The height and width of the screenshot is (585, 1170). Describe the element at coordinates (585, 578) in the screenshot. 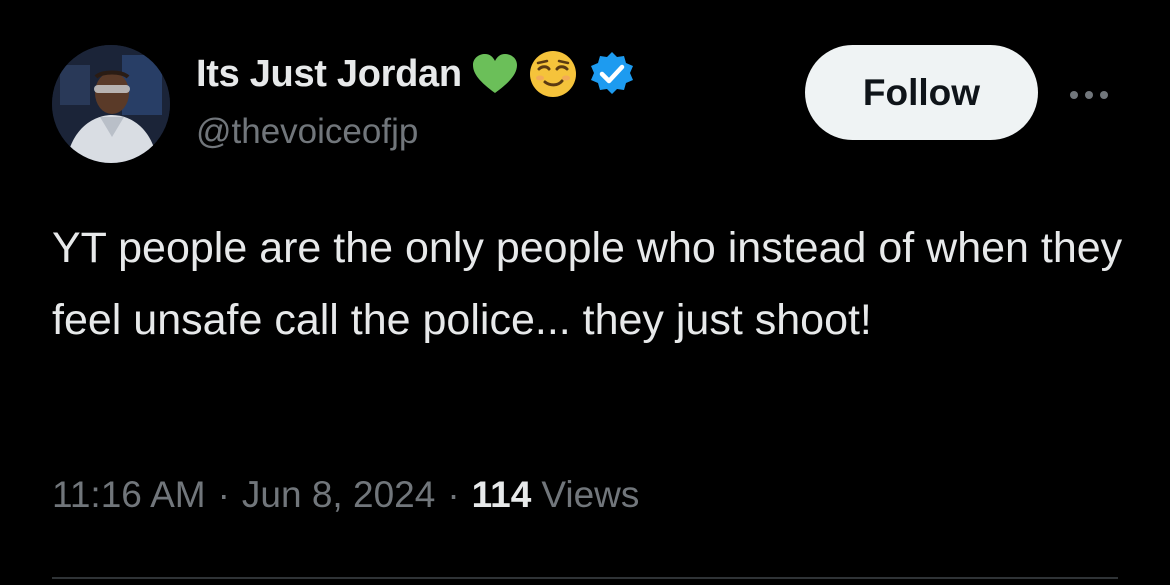

I see `divider` at that location.